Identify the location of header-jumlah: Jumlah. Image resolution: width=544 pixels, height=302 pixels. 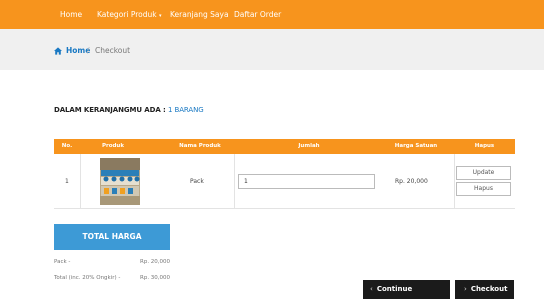
(309, 146).